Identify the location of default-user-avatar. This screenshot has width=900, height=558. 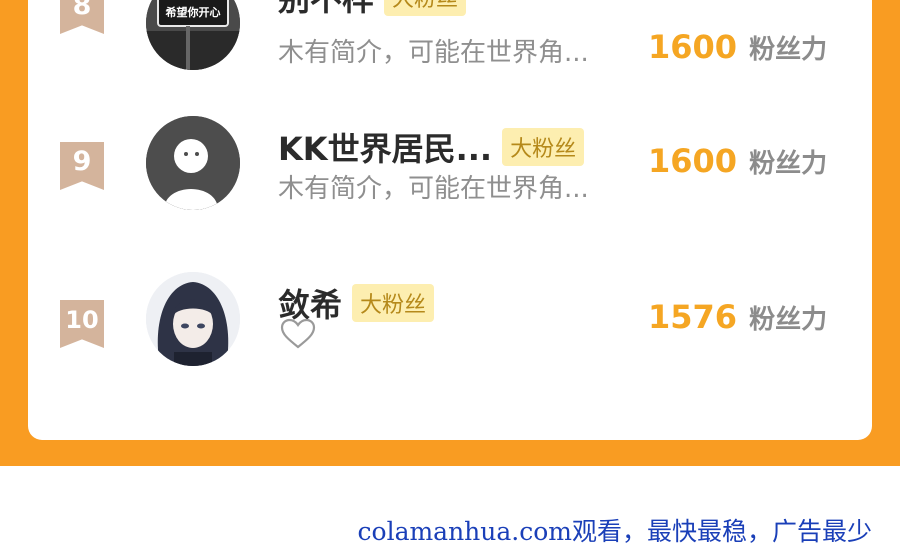
(193, 163).